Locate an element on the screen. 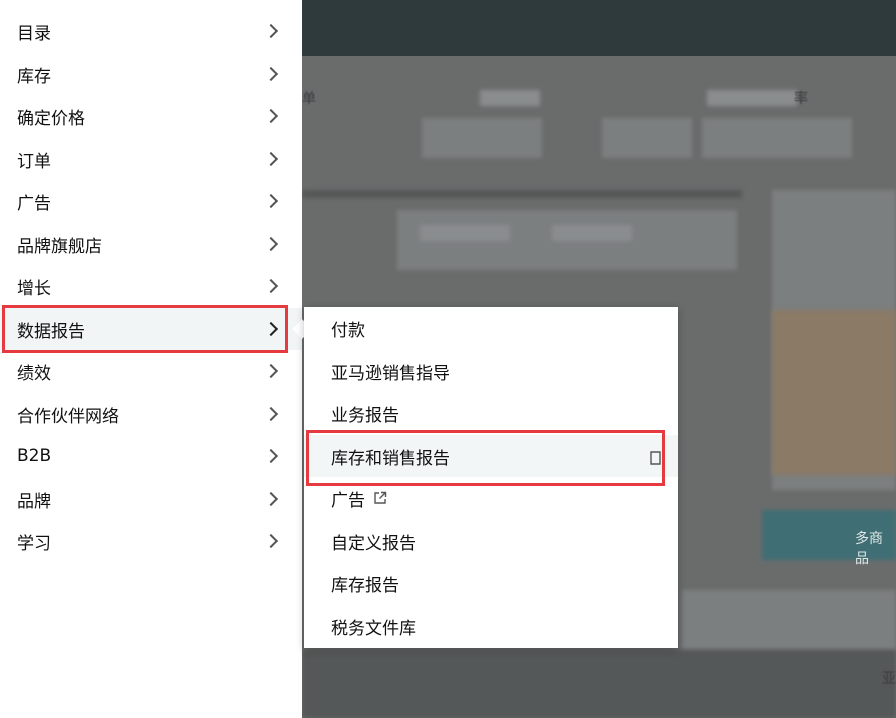 This screenshot has width=896, height=718. bookmark-icon is located at coordinates (655, 458).